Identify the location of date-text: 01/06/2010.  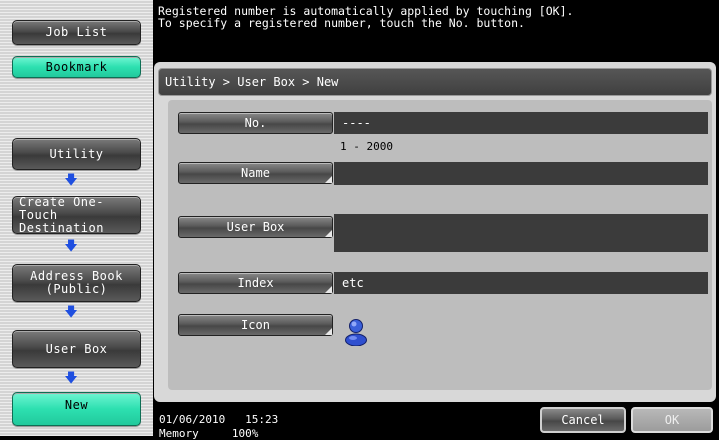
(192, 419).